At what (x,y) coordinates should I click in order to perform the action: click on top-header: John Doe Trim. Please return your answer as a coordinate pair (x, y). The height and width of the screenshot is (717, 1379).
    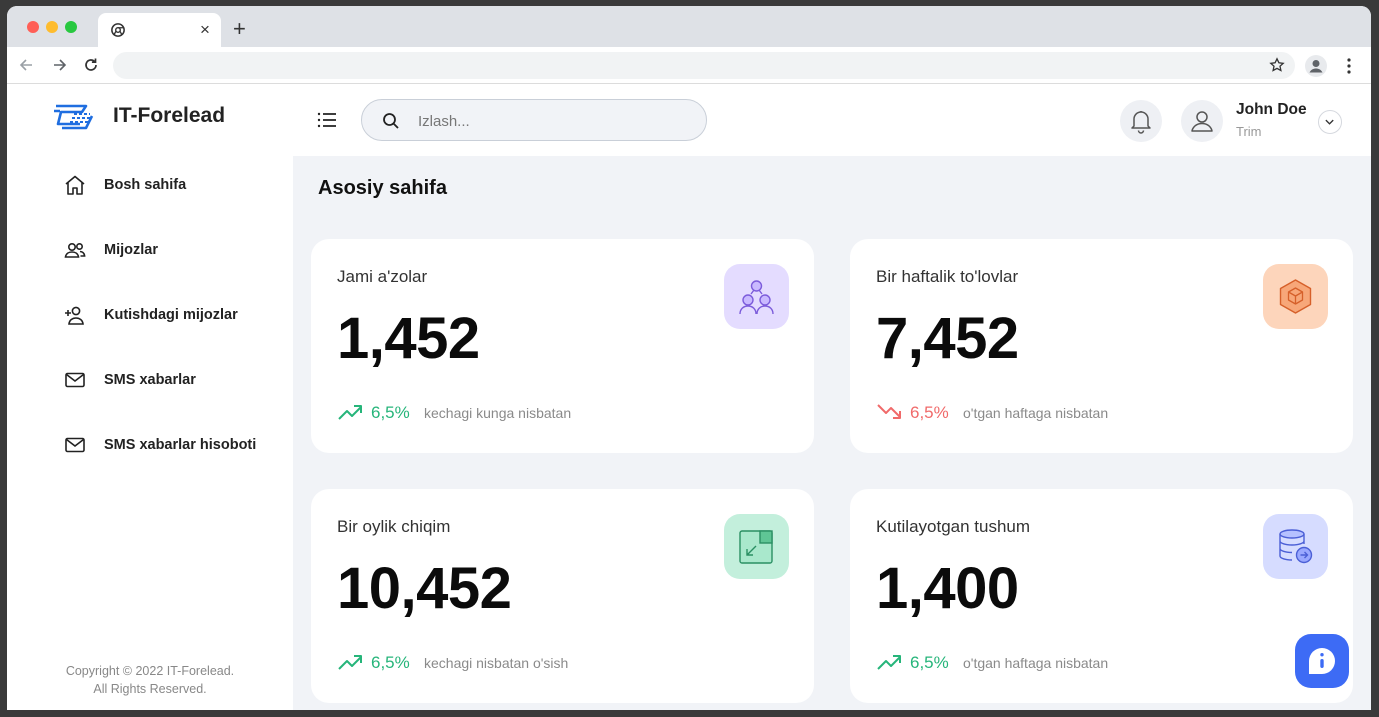
    Looking at the image, I should click on (832, 120).